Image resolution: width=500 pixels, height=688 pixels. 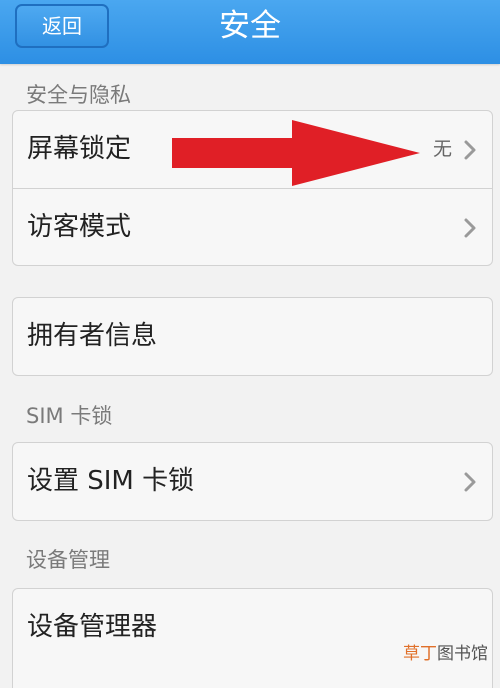 I want to click on owner-info-group: 拥有者信息, so click(x=252, y=336).